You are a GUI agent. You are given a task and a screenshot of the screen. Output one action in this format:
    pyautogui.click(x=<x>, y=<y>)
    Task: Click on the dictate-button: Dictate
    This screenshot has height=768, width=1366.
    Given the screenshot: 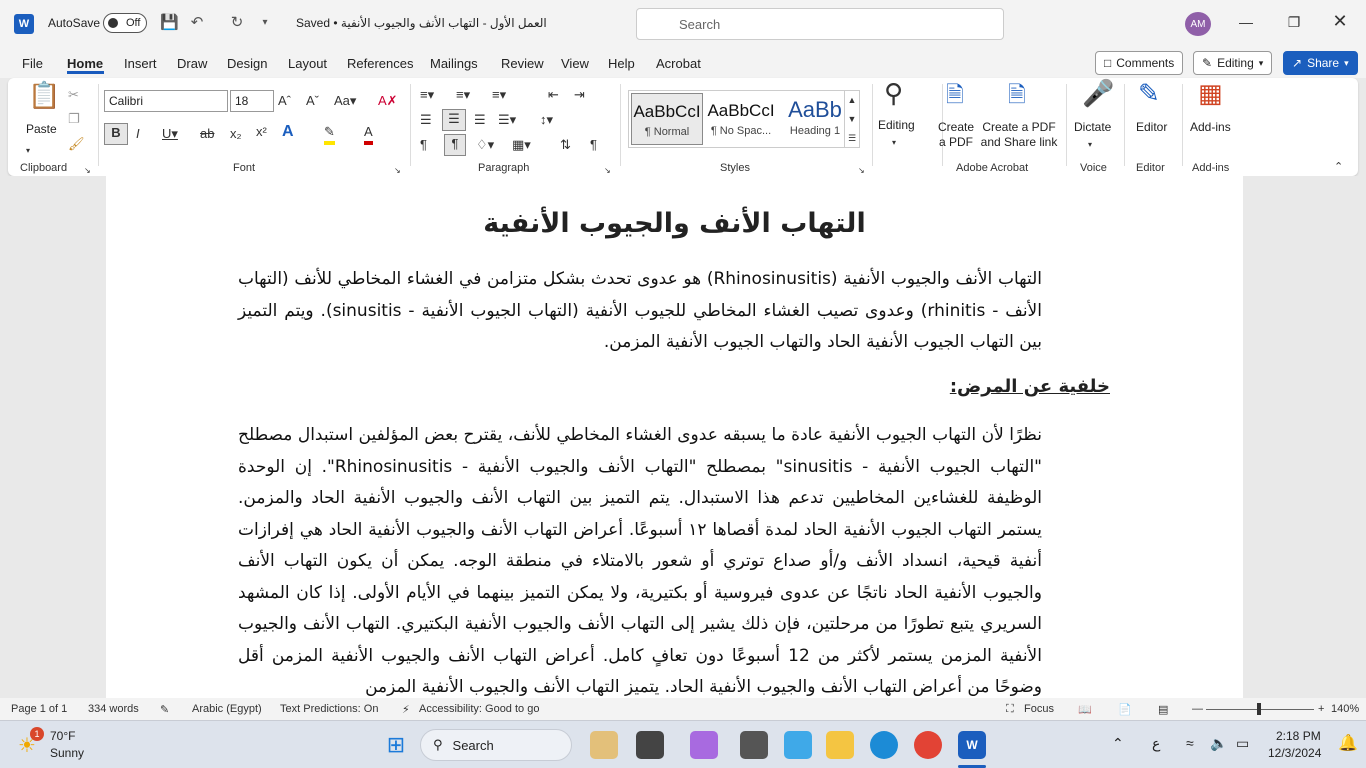 What is the action you would take?
    pyautogui.click(x=1092, y=127)
    